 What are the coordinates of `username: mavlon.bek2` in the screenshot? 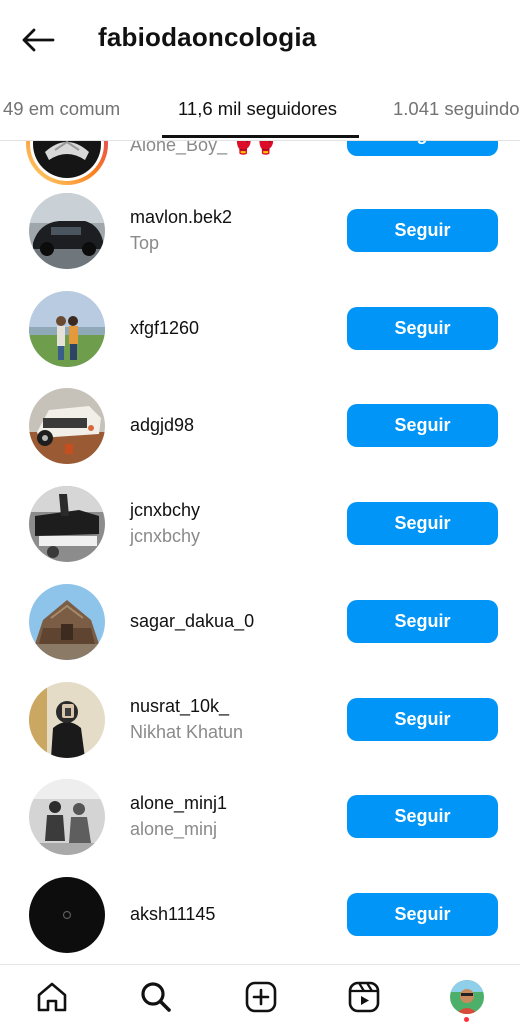 It's located at (181, 217).